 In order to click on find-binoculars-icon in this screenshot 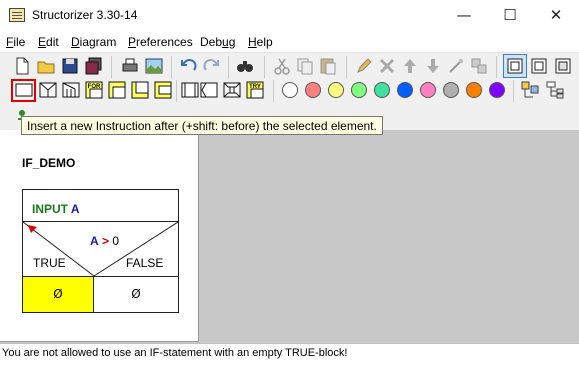, I will do `click(245, 66)`.